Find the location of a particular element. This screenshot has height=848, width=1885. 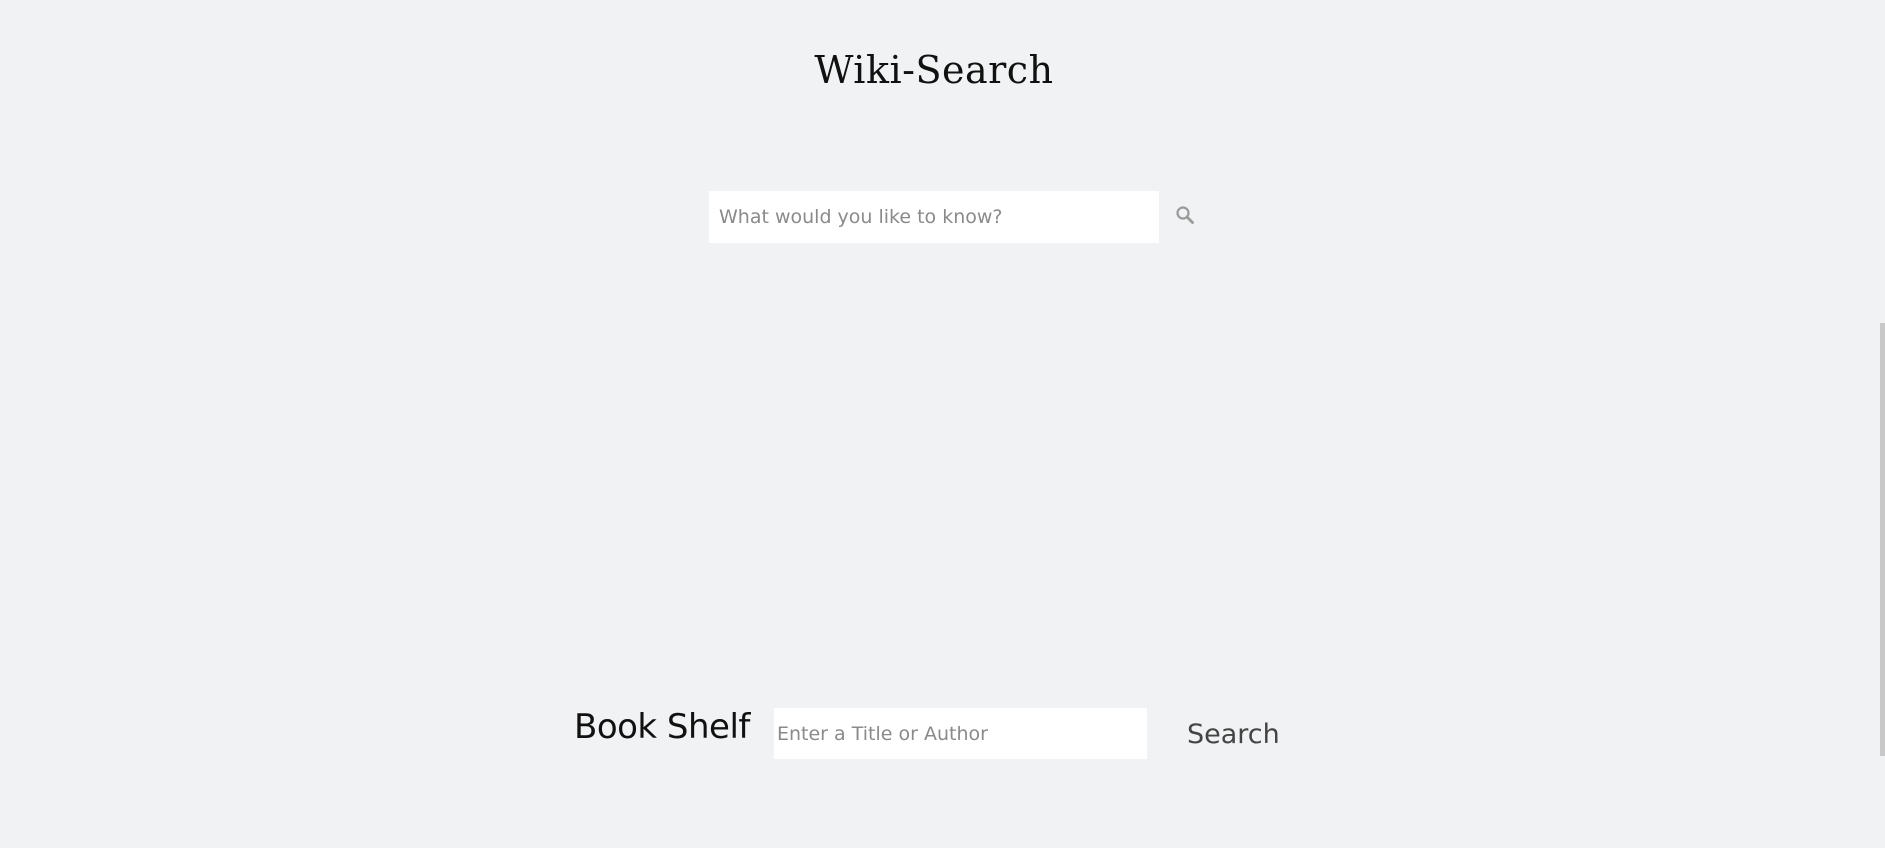

book-shelf-heading: Book Shelf is located at coordinates (662, 727).